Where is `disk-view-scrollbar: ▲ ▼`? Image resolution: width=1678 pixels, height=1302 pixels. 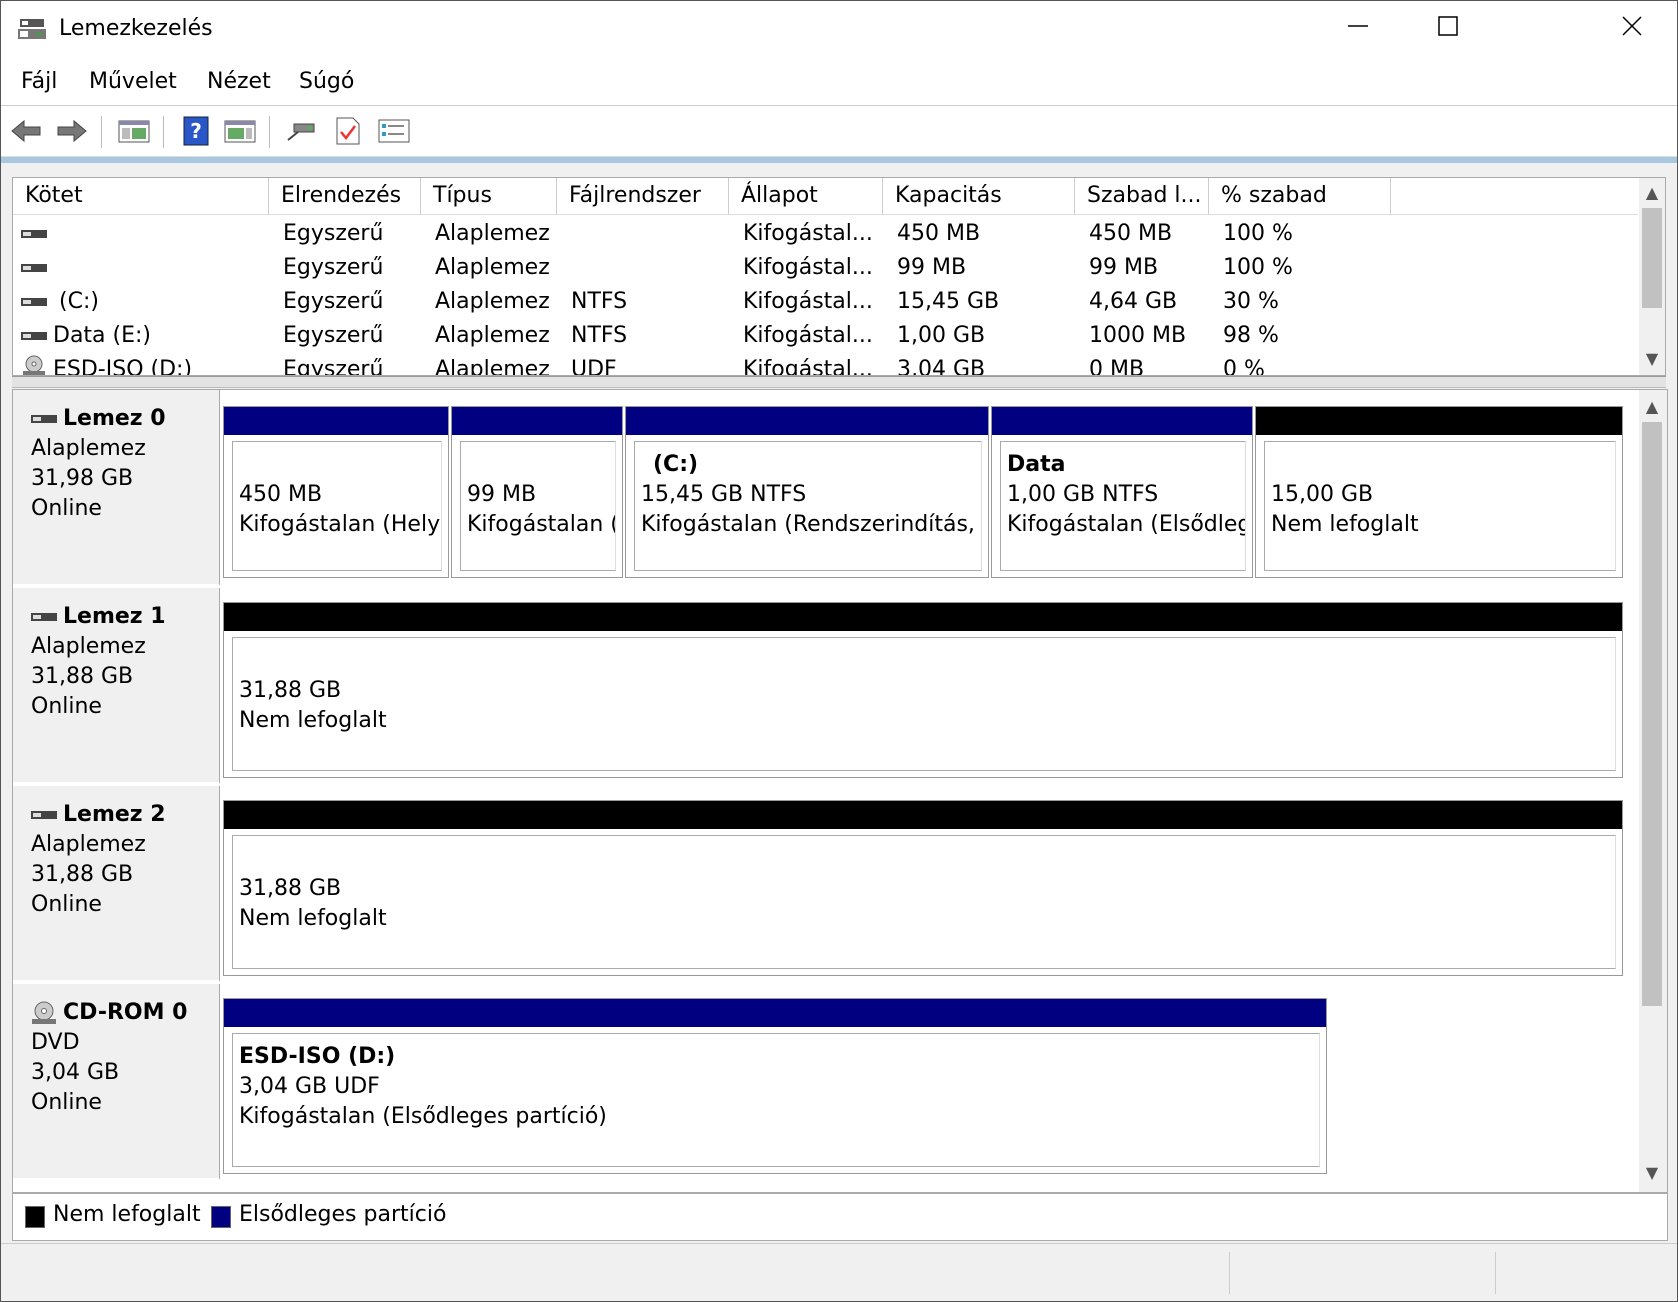
disk-view-scrollbar: ▲ ▼ is located at coordinates (1653, 791).